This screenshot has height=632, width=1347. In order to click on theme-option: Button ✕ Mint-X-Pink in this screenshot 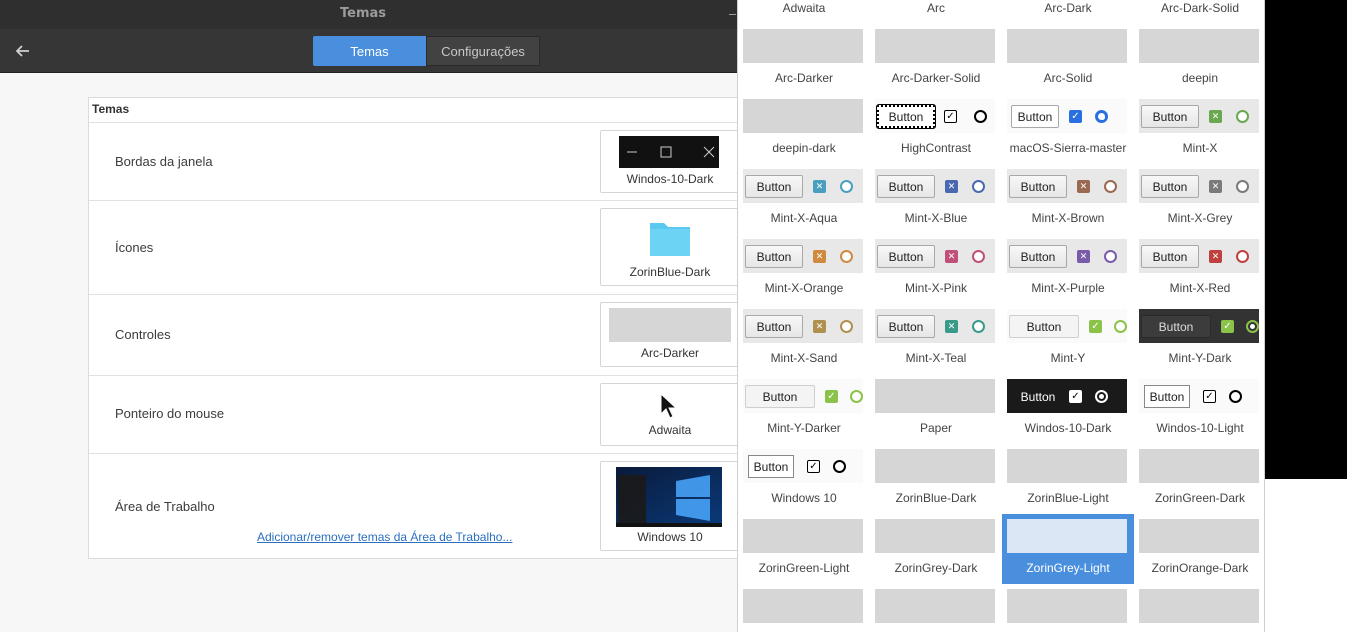, I will do `click(936, 269)`.